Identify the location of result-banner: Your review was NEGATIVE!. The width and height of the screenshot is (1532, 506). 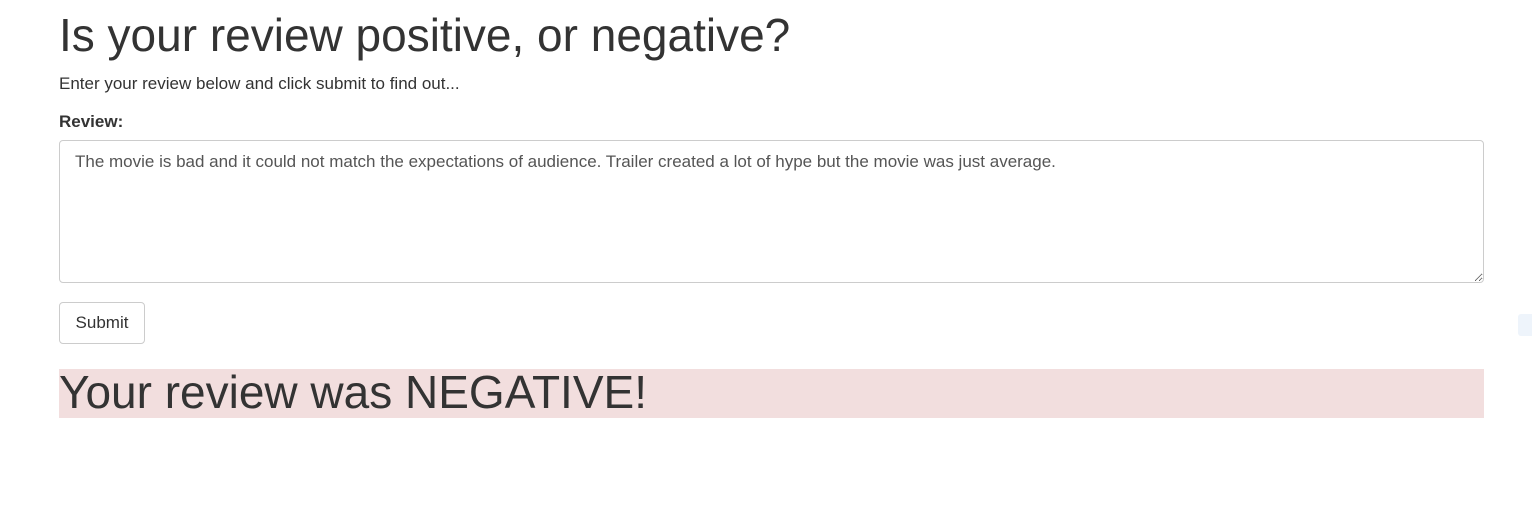
(771, 392).